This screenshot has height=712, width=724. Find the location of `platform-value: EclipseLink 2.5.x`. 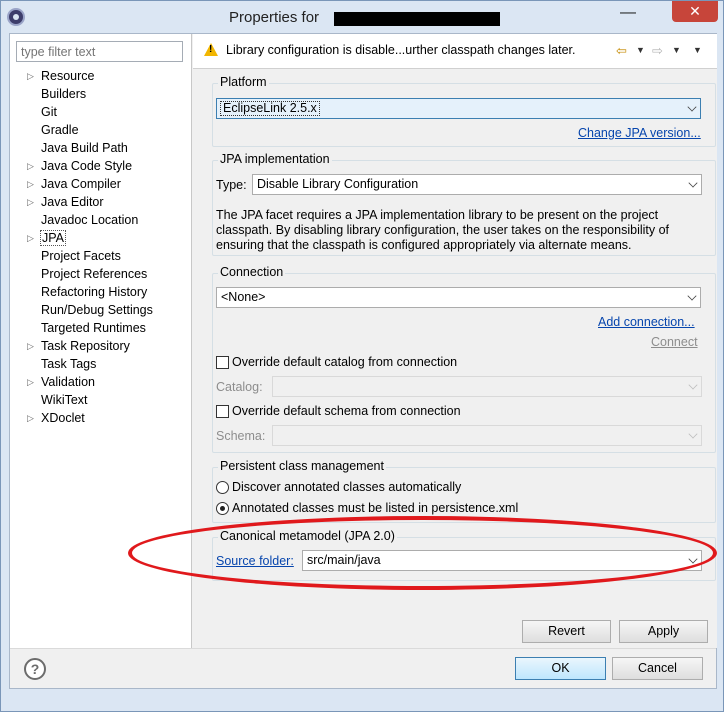

platform-value: EclipseLink 2.5.x is located at coordinates (270, 108).